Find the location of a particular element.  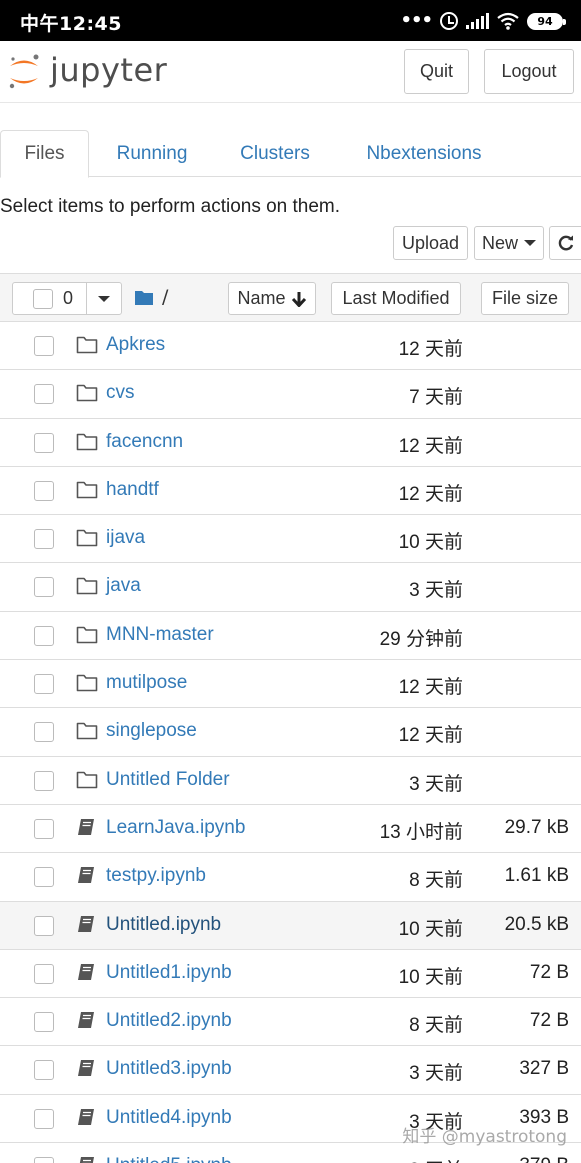

status-time: 中午12:45 is located at coordinates (71, 24).